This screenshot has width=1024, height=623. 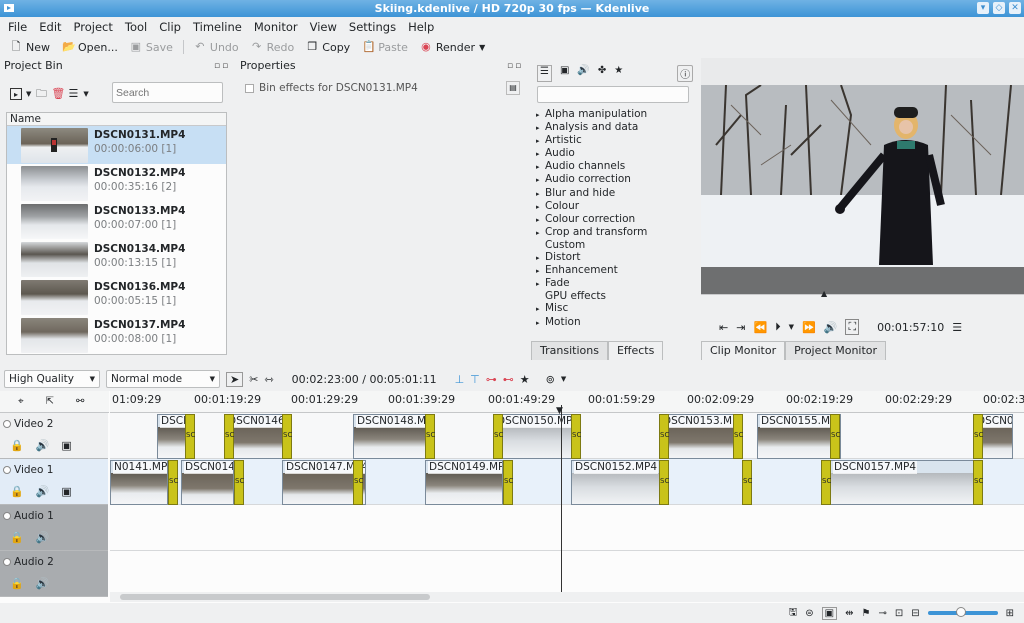 What do you see at coordinates (30, 47) in the screenshot?
I see `new-button: 🗋 New` at bounding box center [30, 47].